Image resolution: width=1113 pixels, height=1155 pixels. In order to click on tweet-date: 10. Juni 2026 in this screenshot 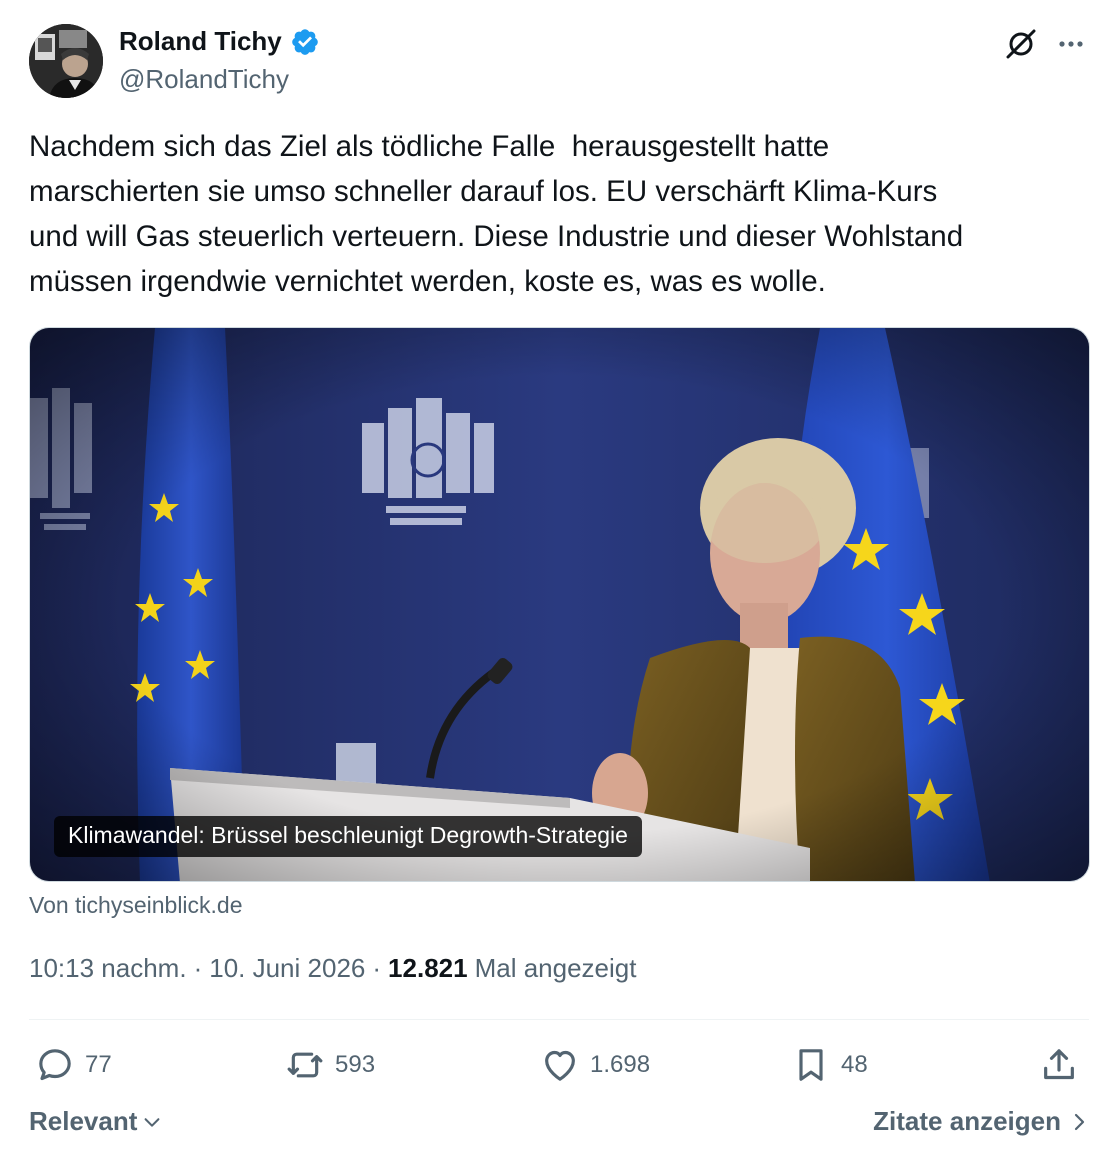, I will do `click(287, 968)`.